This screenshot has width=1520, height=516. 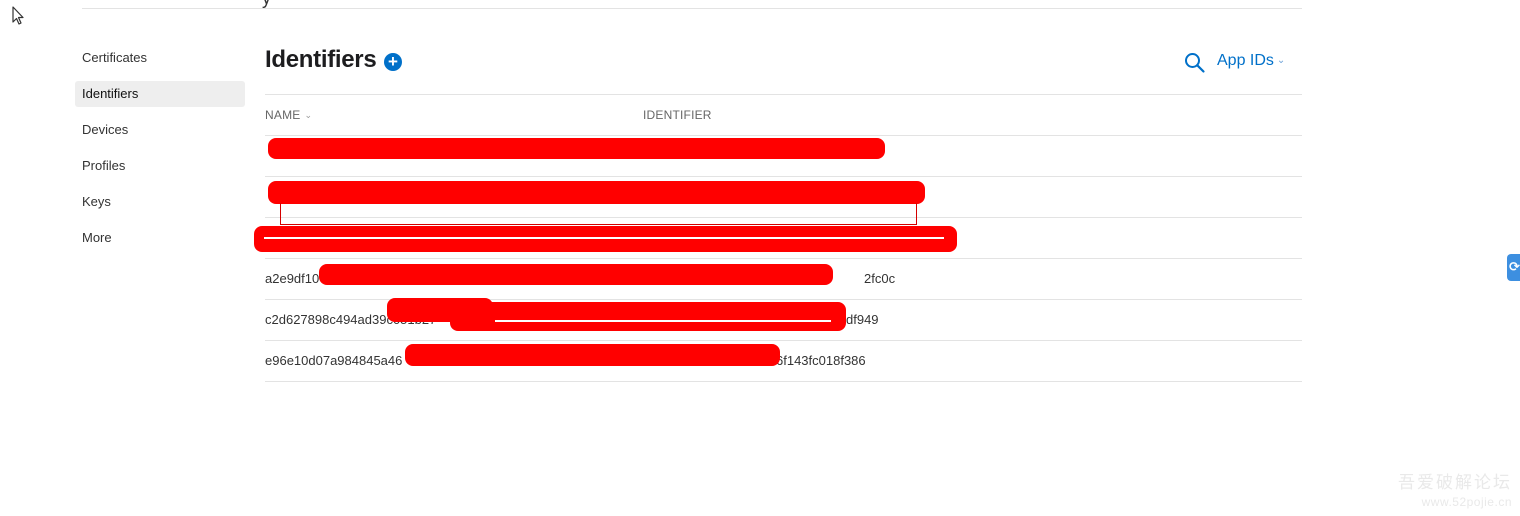 I want to click on filter-label: App IDs, so click(x=1245, y=60).